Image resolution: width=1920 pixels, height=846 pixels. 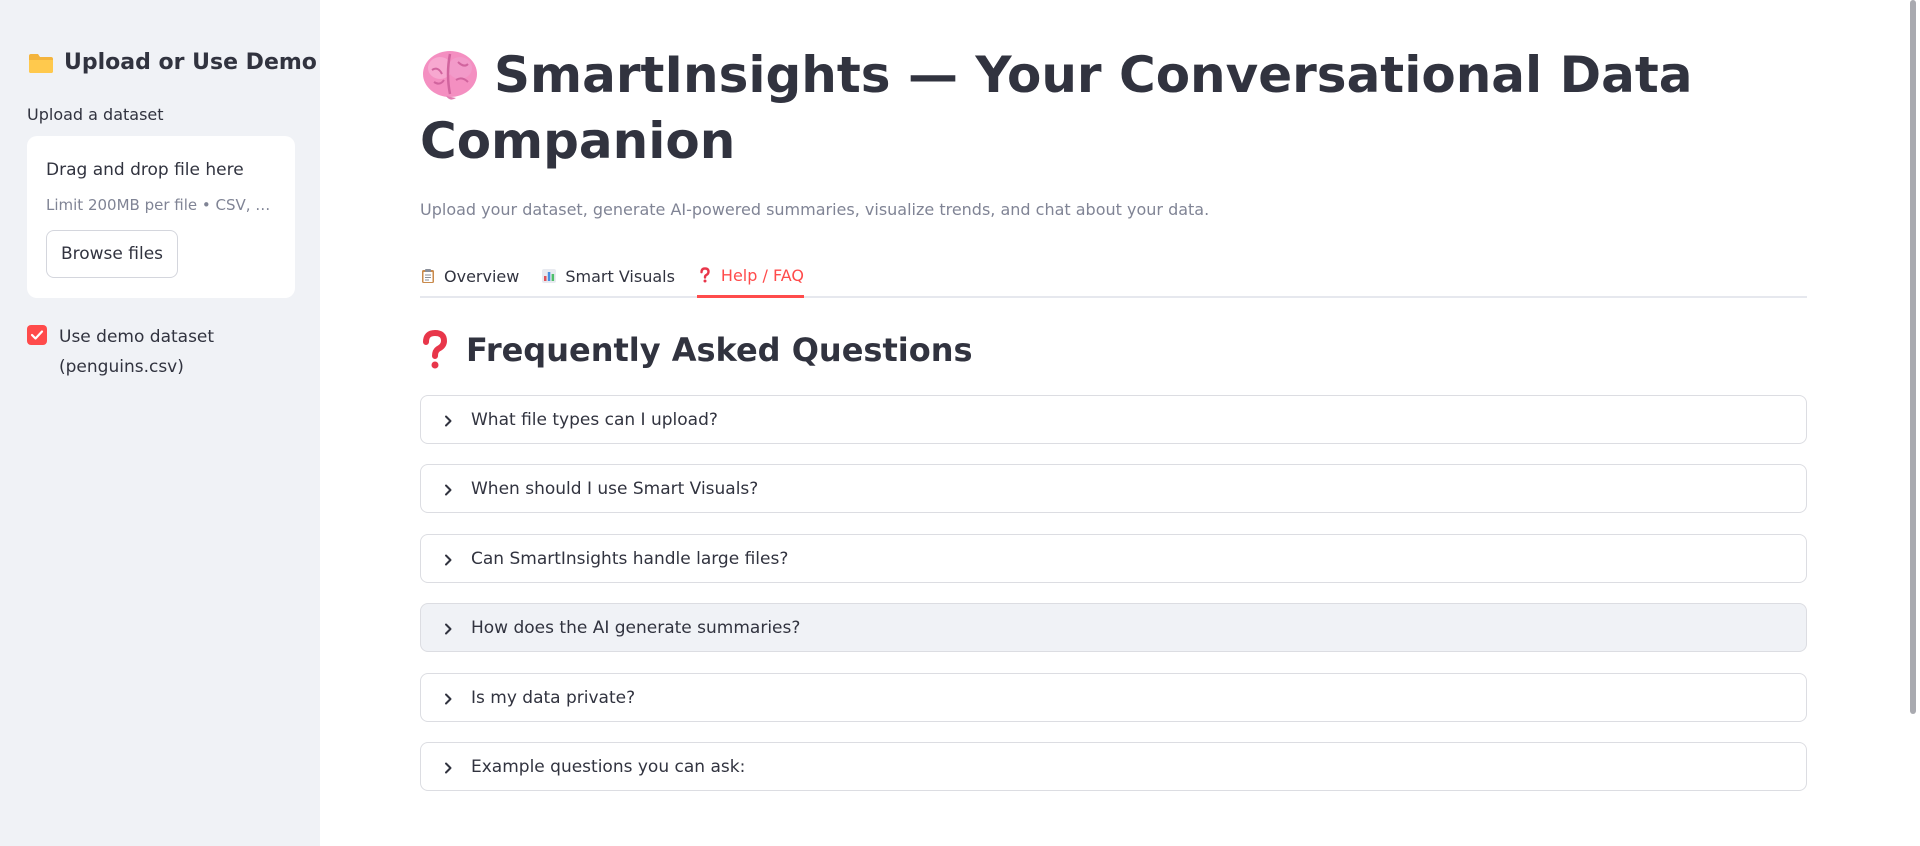 I want to click on faq-expander-label: What file types can I upload?, so click(x=594, y=419).